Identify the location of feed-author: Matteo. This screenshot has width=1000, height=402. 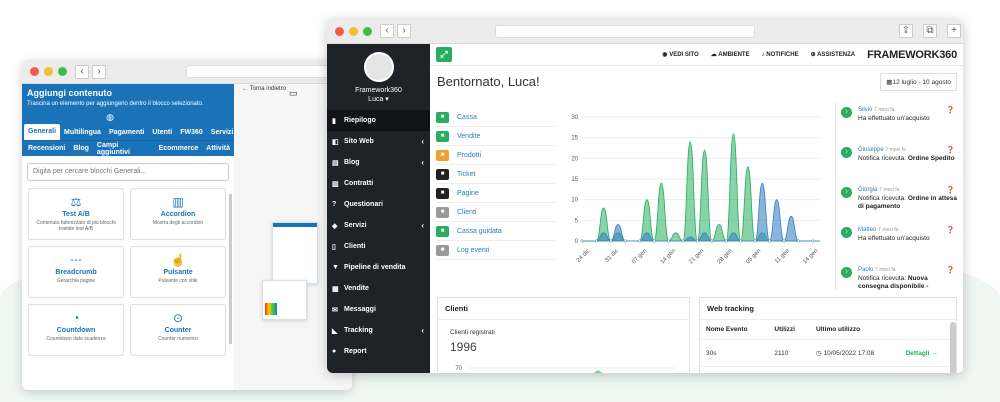
(867, 230).